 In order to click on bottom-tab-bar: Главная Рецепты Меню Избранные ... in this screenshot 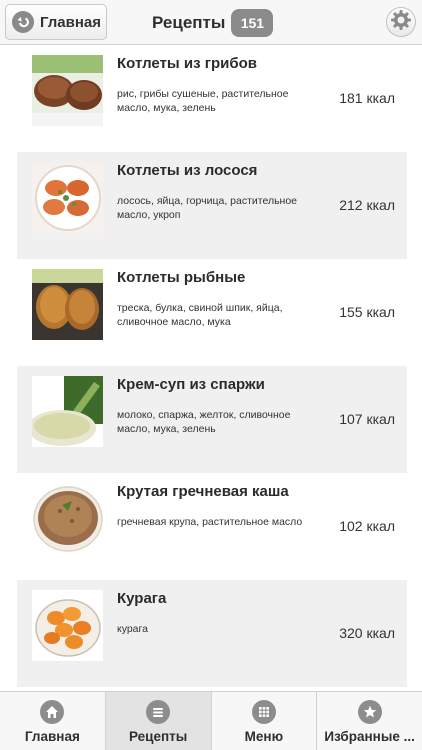, I will do `click(211, 720)`.